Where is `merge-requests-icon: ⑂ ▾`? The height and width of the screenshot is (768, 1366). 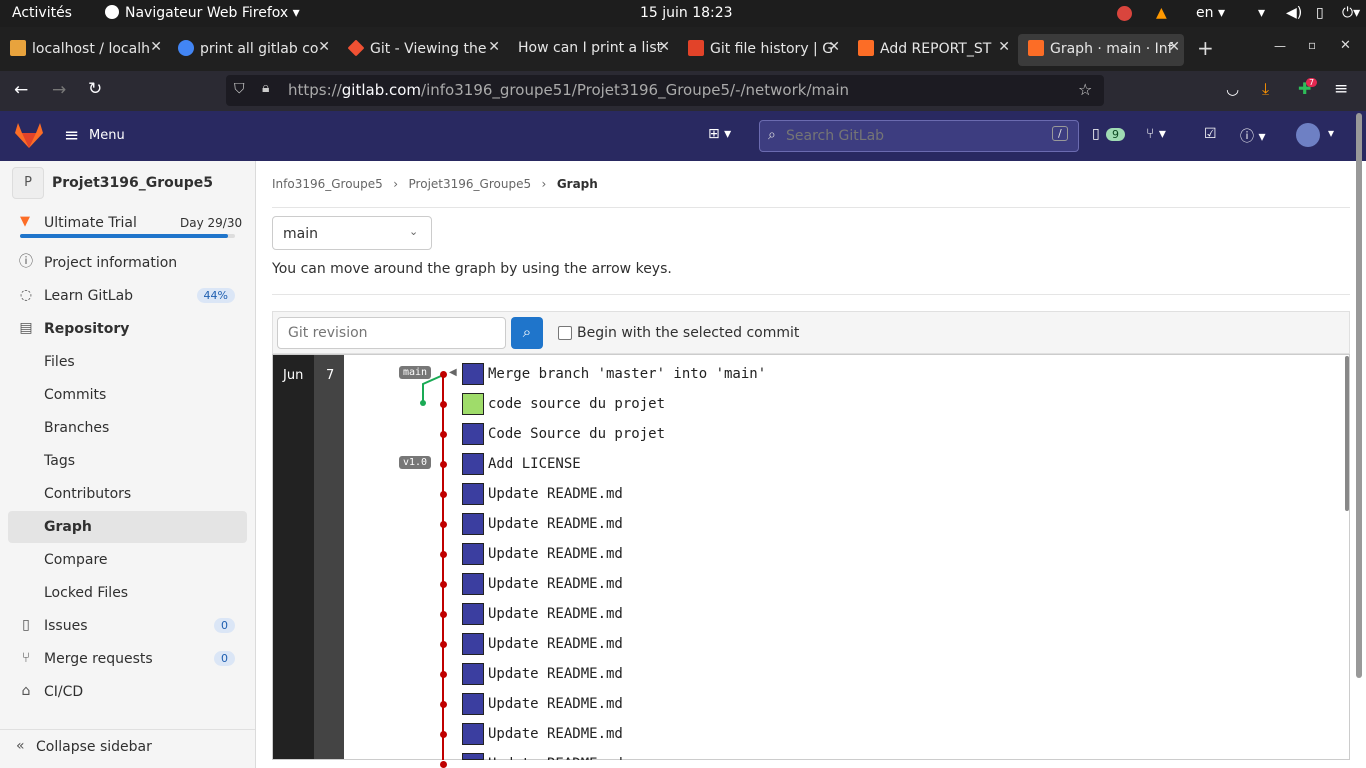
merge-requests-icon: ⑂ ▾ is located at coordinates (1156, 134).